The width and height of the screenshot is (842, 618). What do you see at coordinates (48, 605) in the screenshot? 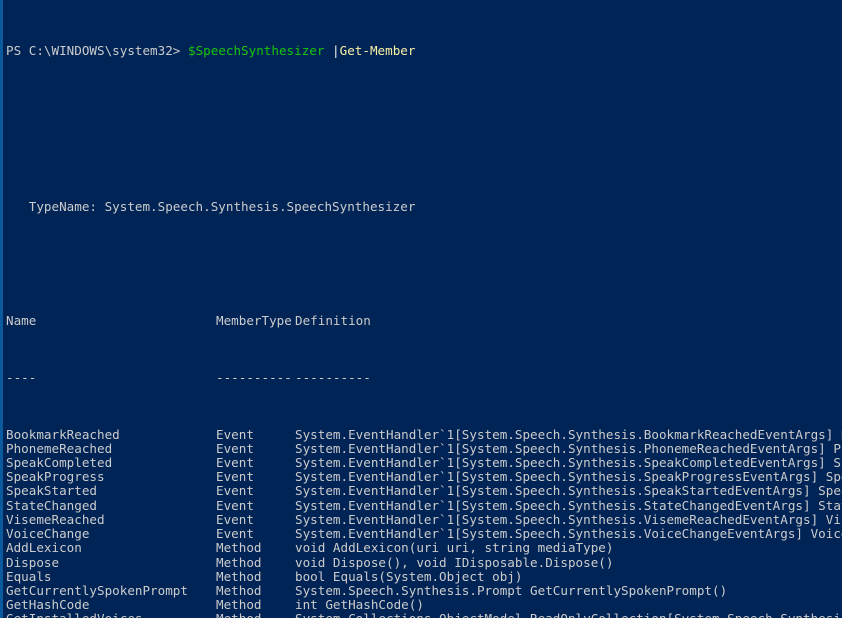
I see `cell-name: GetHashCode` at bounding box center [48, 605].